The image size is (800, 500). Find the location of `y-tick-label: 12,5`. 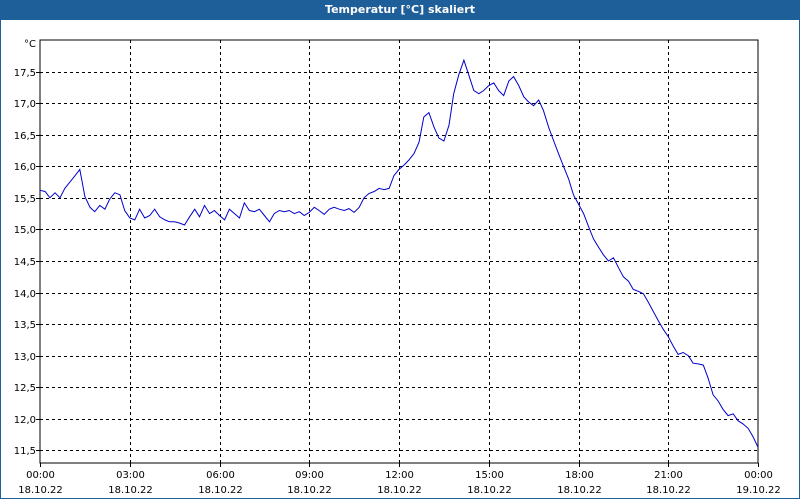

y-tick-label: 12,5 is located at coordinates (25, 388).